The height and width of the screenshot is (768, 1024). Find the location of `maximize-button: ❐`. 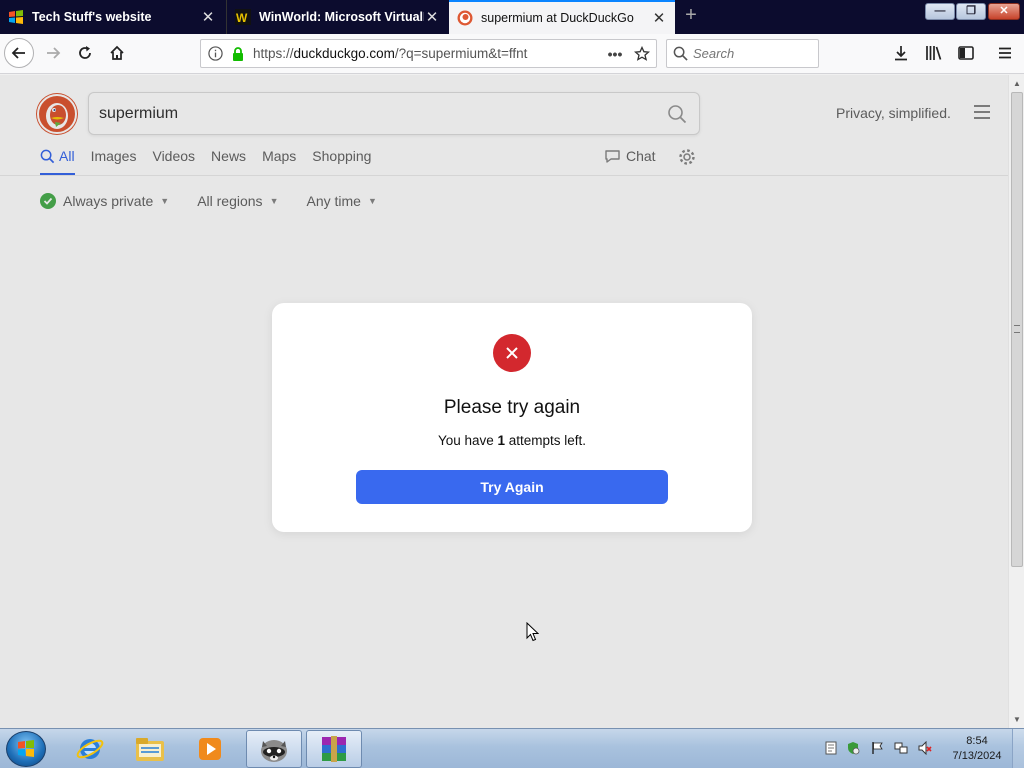

maximize-button: ❐ is located at coordinates (971, 11).